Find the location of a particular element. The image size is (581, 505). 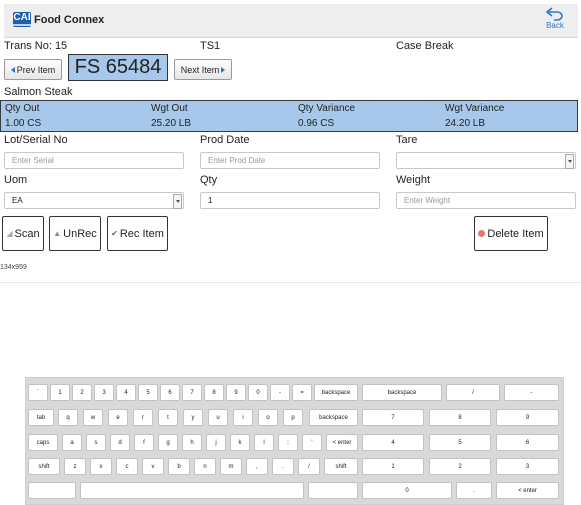

key: 9 is located at coordinates (236, 392).